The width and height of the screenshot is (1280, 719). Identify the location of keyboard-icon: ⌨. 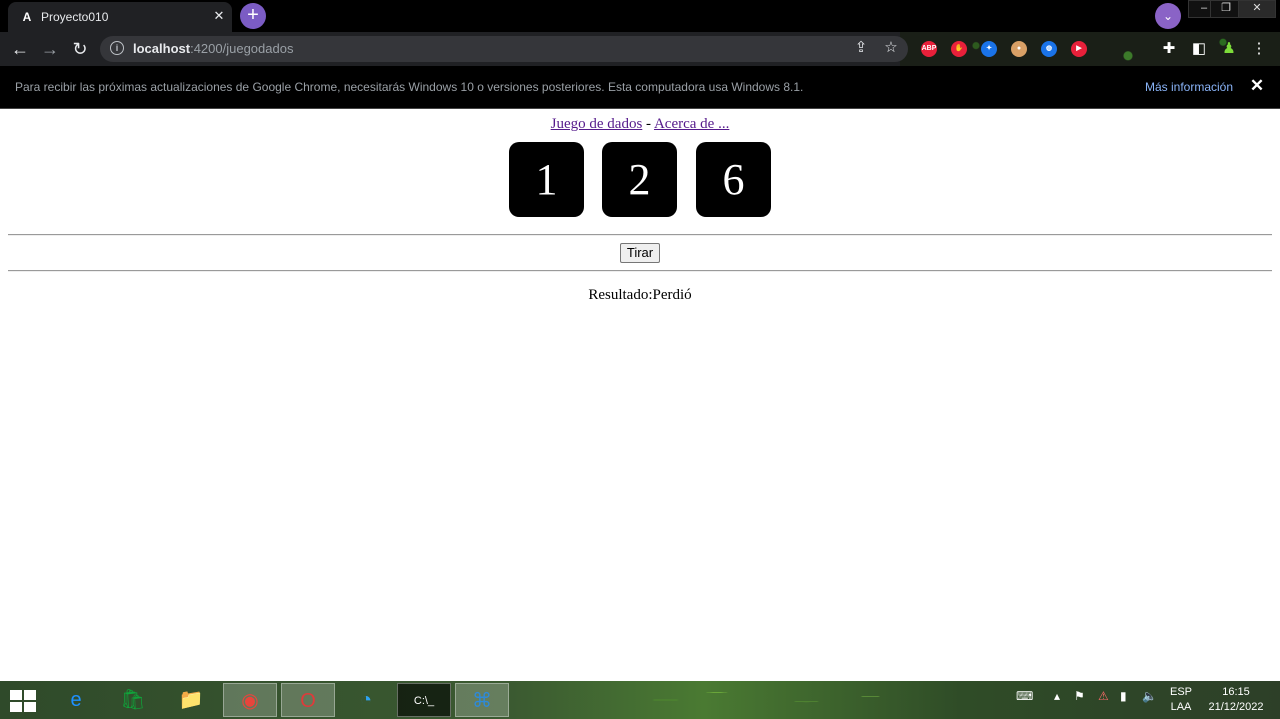
(1024, 696).